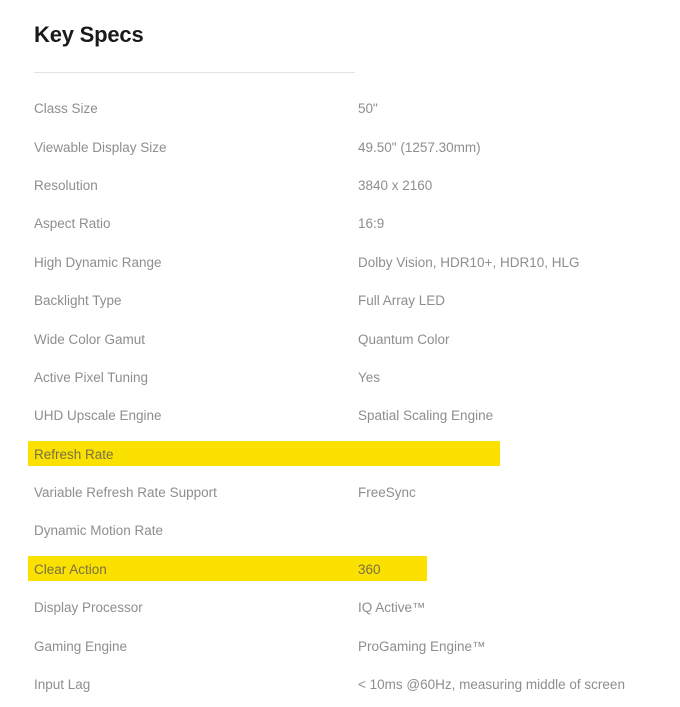 The image size is (680, 707). What do you see at coordinates (404, 339) in the screenshot?
I see `spec-value: Quantum Color` at bounding box center [404, 339].